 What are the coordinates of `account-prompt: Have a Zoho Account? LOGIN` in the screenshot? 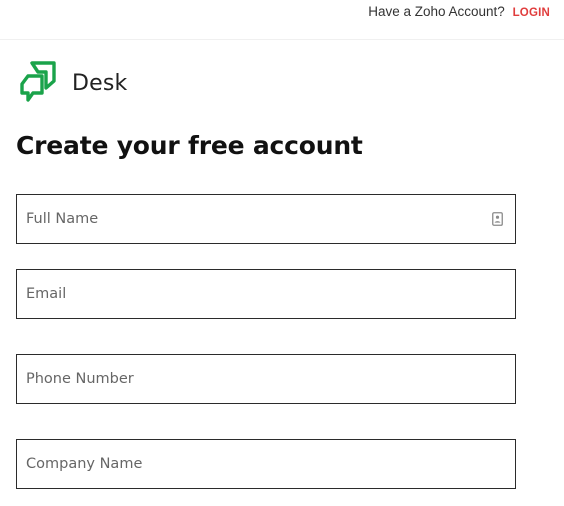 It's located at (459, 11).